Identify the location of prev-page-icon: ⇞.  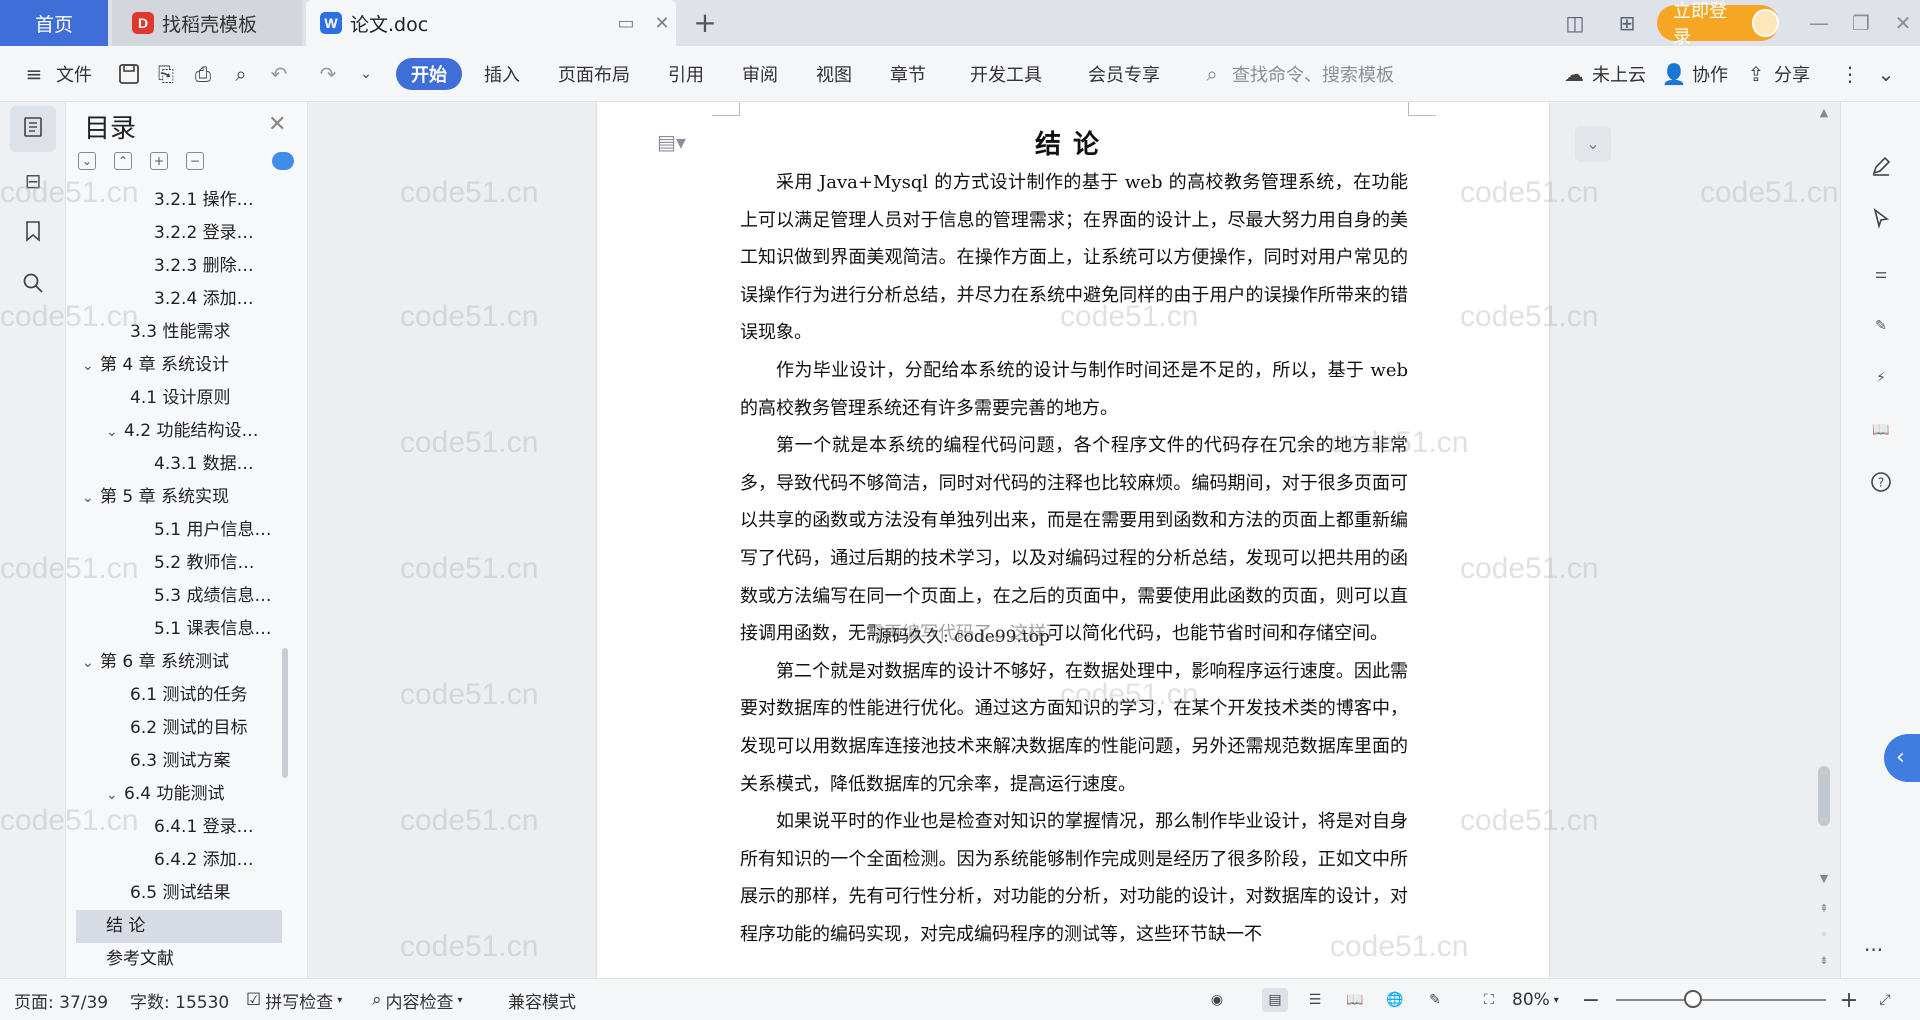
(1824, 908).